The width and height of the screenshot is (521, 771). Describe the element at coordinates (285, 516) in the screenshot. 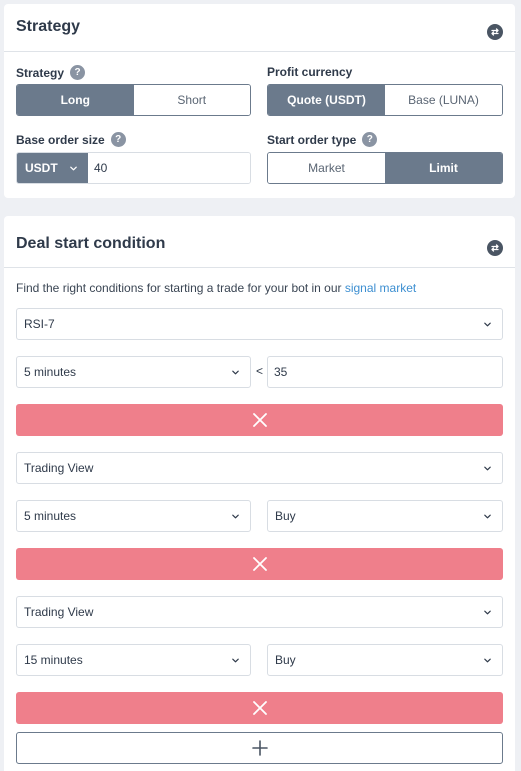

I see `condition-2-signal-value: Buy` at that location.